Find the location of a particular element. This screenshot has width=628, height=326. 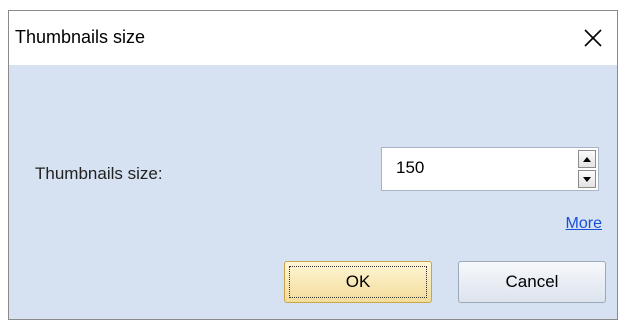

thumbnails-size-label: Thumbnails size: is located at coordinates (99, 173).